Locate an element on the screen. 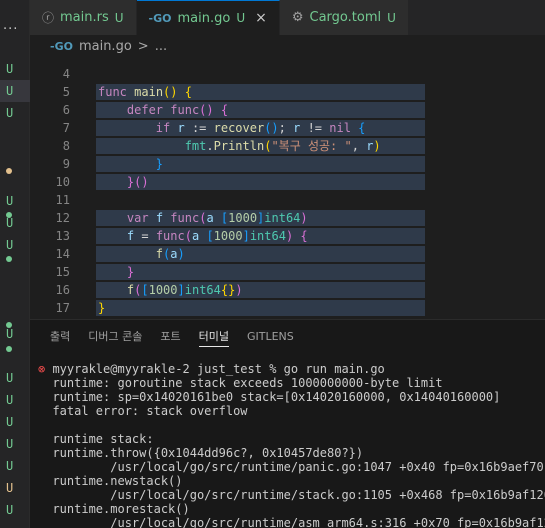  line-number: 16 is located at coordinates (62, 290).